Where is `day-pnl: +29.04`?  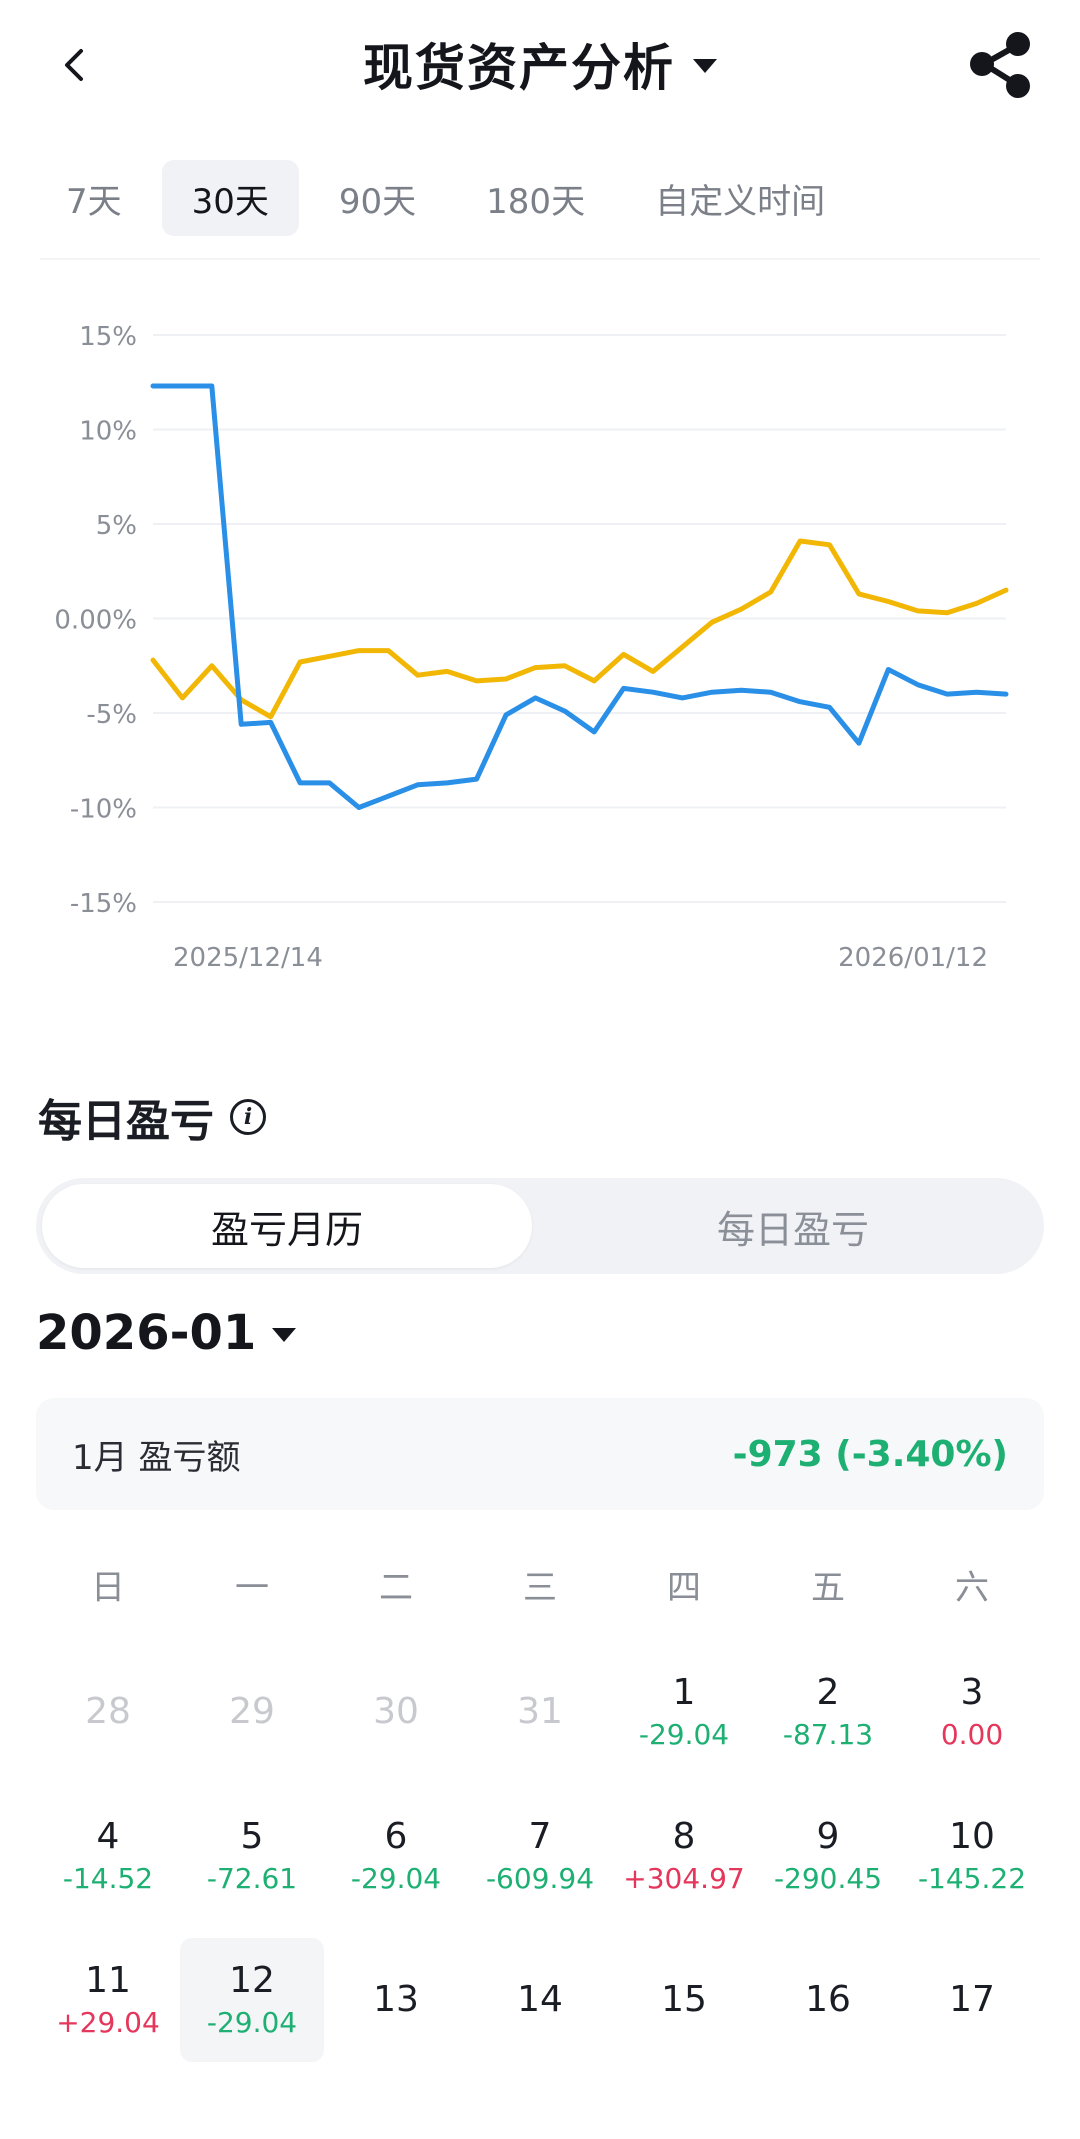
day-pnl: +29.04 is located at coordinates (108, 2022).